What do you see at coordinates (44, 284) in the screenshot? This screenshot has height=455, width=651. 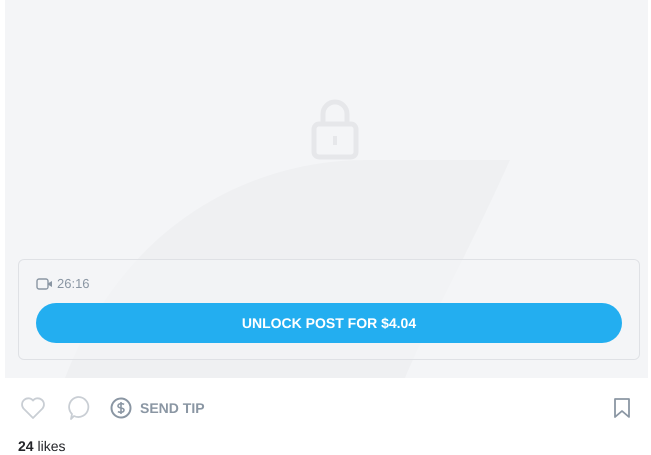 I see `video-camera-icon` at bounding box center [44, 284].